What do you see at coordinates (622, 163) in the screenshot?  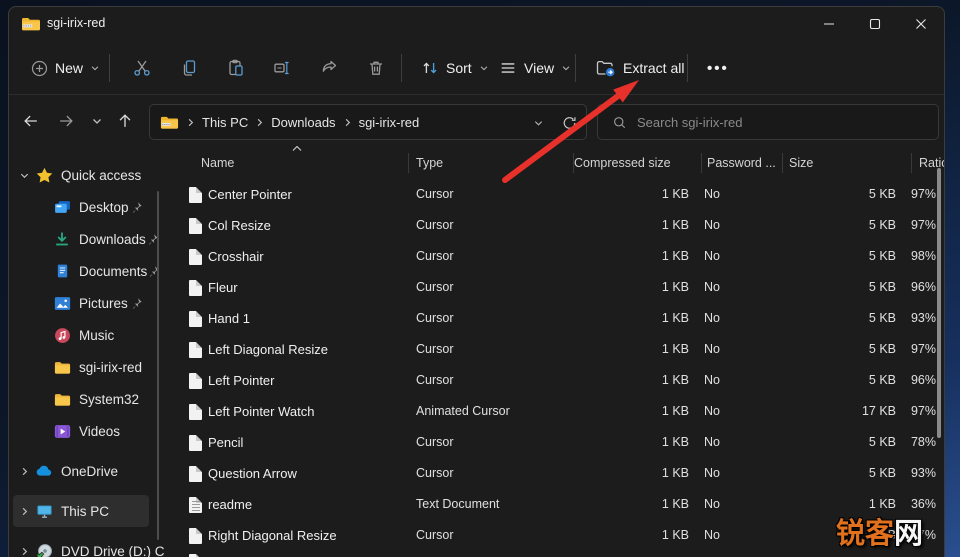 I see `column-header-compressed-size: Compressed size` at bounding box center [622, 163].